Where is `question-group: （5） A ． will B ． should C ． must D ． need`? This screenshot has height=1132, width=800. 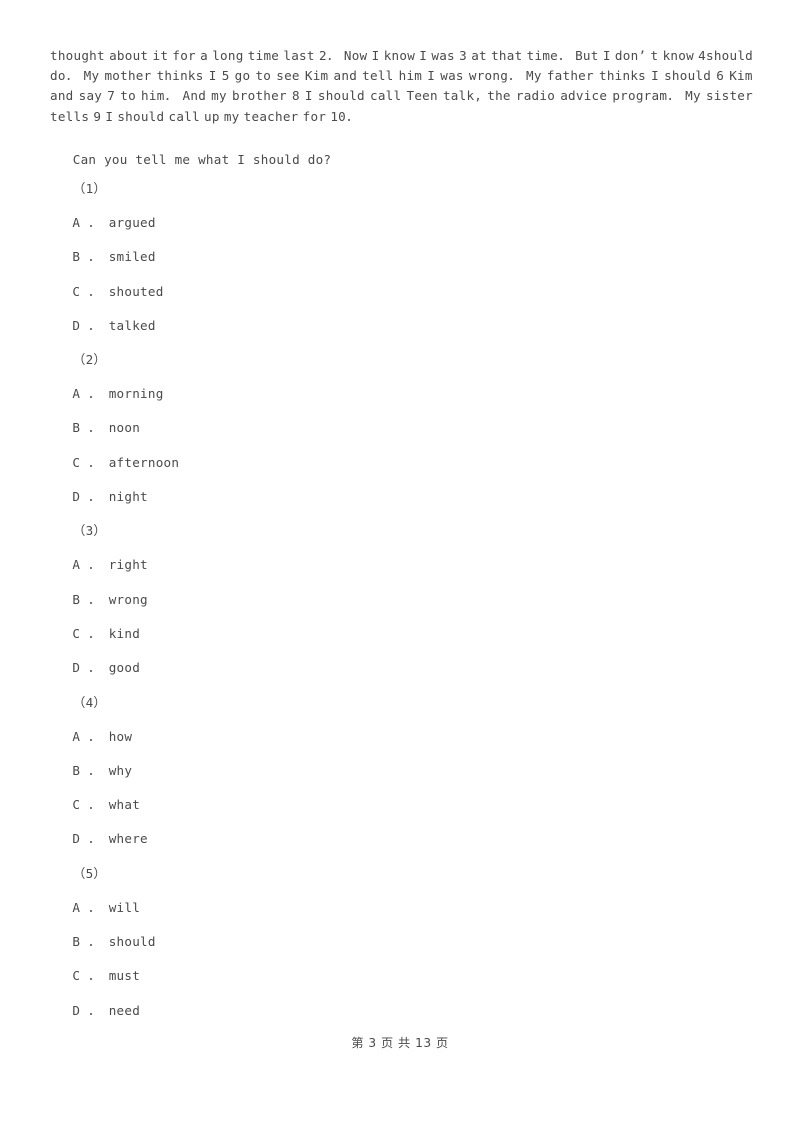 question-group: （5） A ． will B ． should C ． must D ． need is located at coordinates (401, 951).